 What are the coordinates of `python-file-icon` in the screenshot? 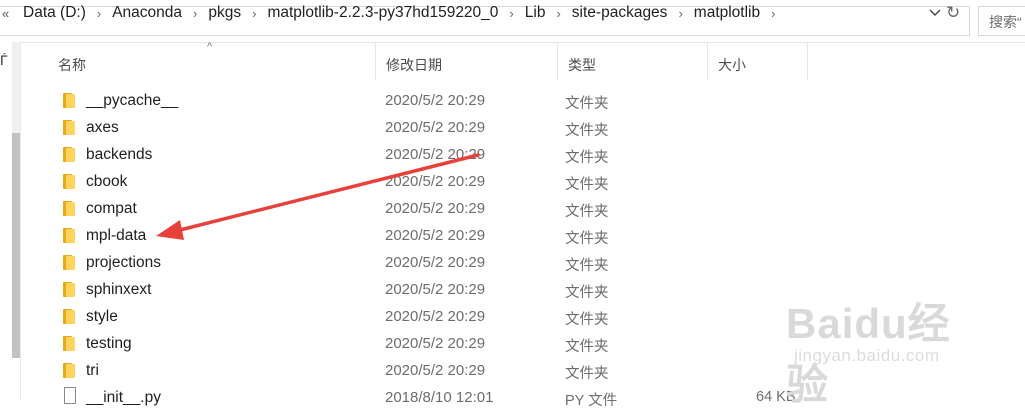 It's located at (70, 395).